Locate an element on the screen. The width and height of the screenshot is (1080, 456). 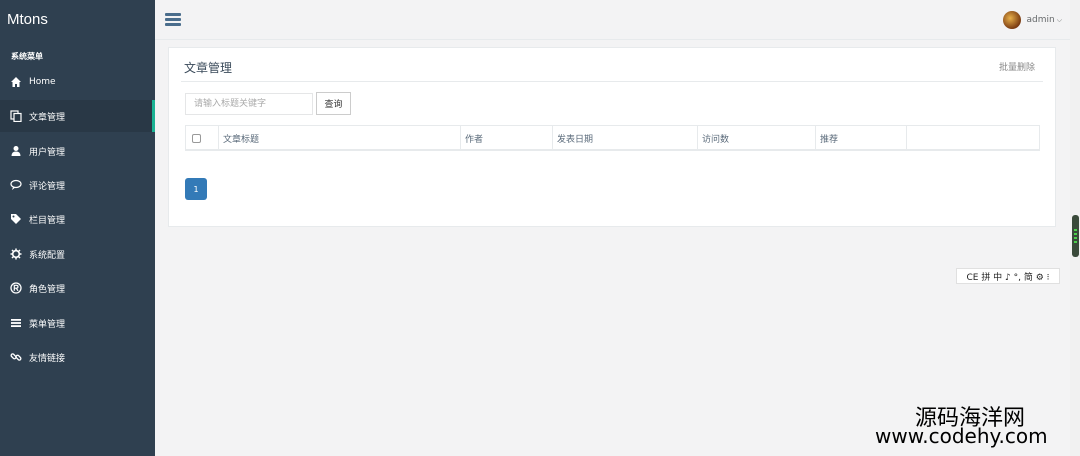
ime-toolbar: CE 拼 中 ♪ °, 简 ⚙ ⁝ is located at coordinates (1008, 276).